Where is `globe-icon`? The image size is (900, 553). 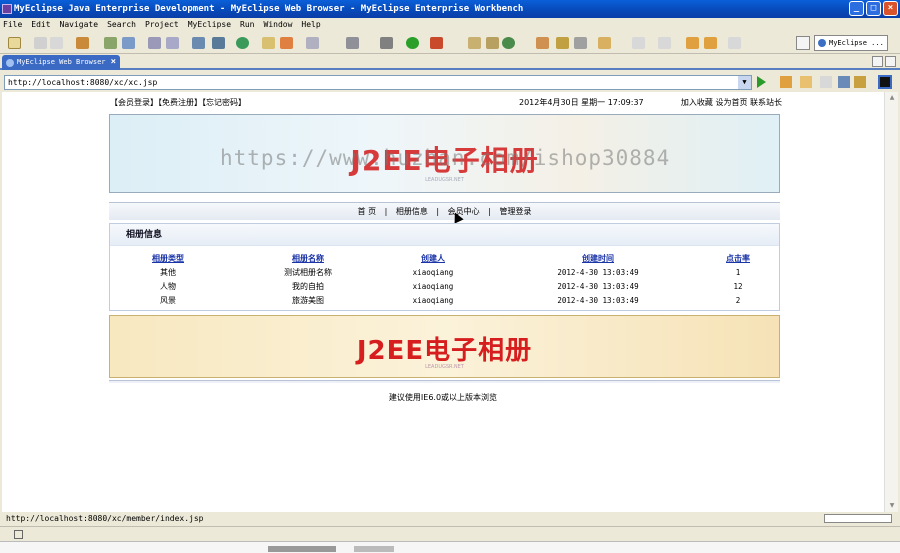 globe-icon is located at coordinates (242, 43).